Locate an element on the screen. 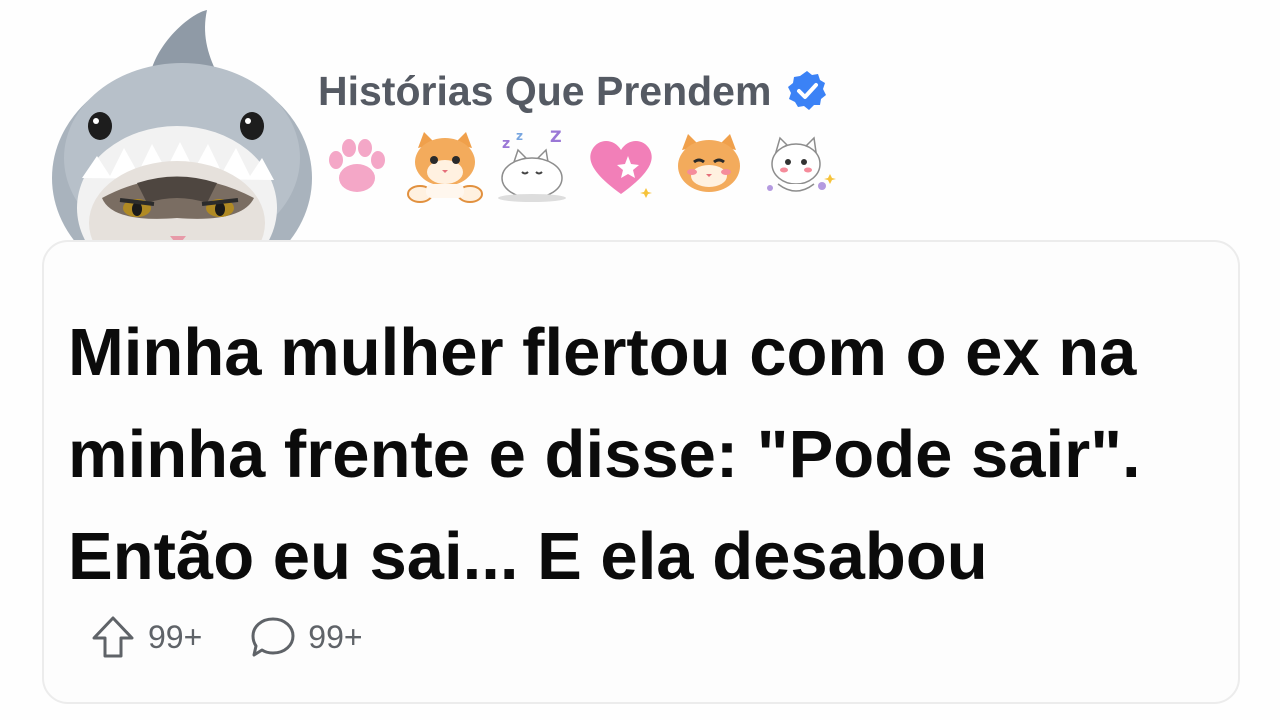 This screenshot has height=720, width=1280. upvote-count: 99+ is located at coordinates (175, 636).